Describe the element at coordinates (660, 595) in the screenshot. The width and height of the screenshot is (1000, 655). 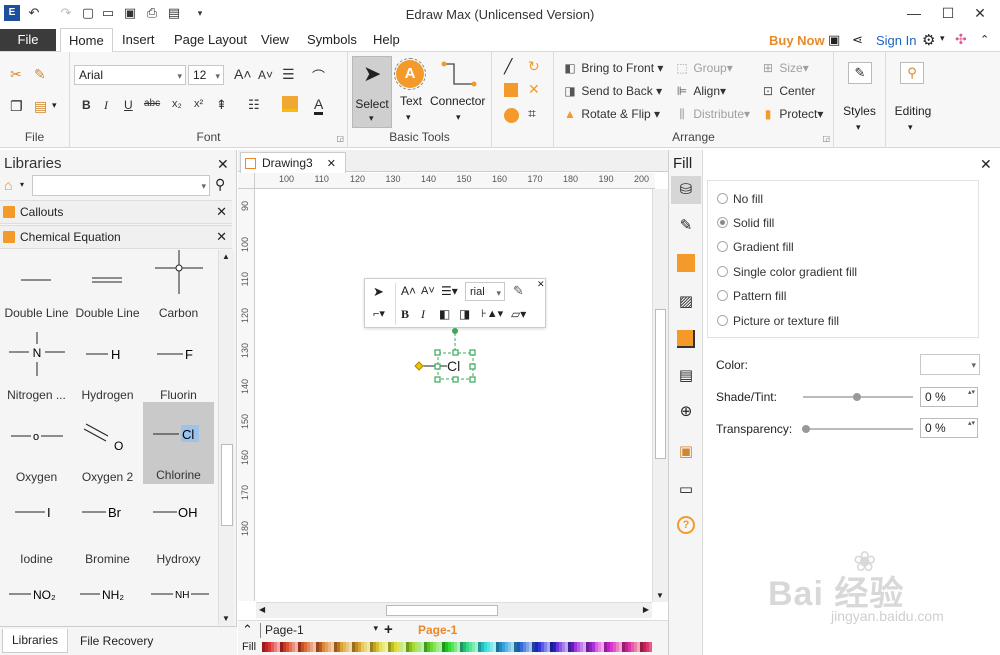
I see `canvas-scroll-down-icon: ▼` at that location.